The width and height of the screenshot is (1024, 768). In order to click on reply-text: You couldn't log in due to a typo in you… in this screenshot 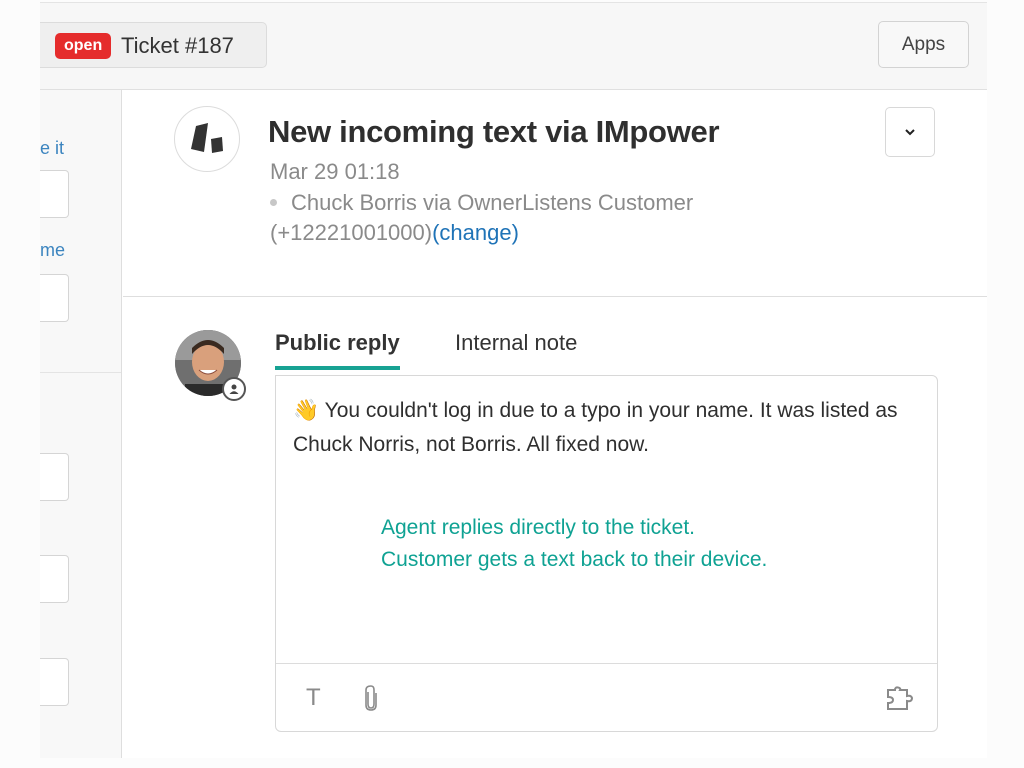, I will do `click(595, 427)`.